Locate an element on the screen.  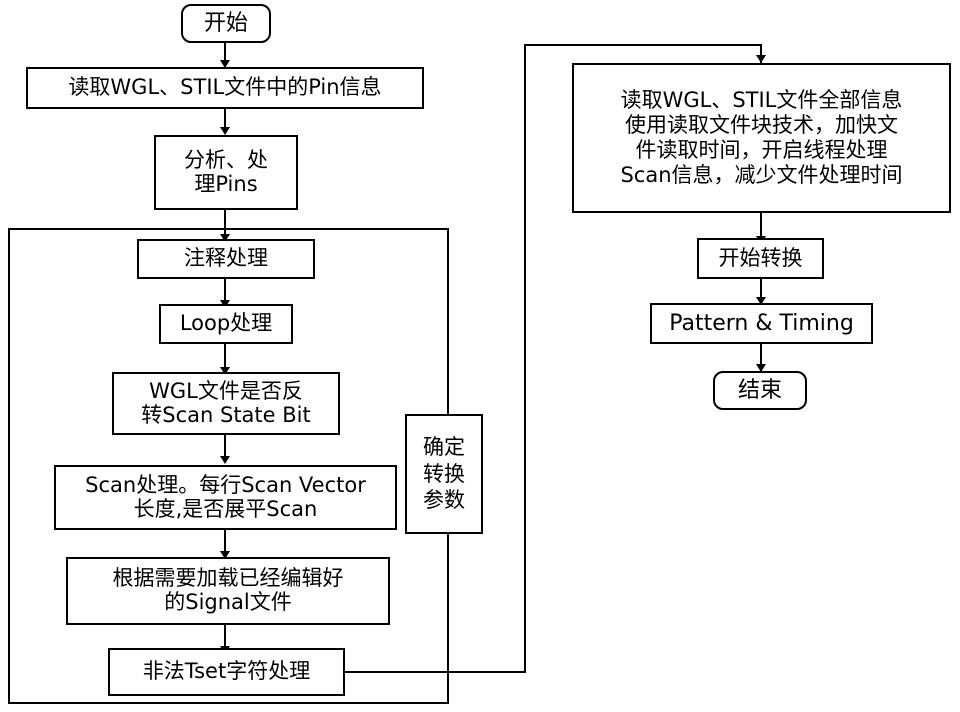
node-comment-process: 注释处理 is located at coordinates (226, 259).